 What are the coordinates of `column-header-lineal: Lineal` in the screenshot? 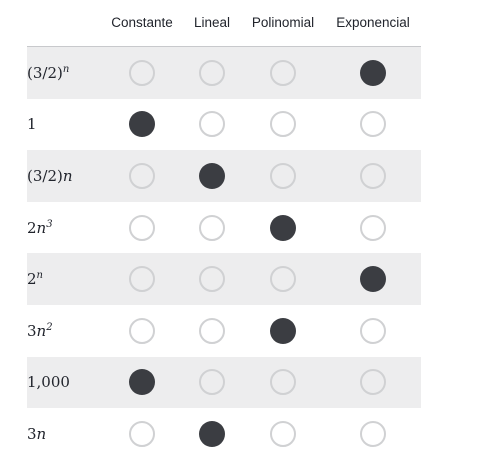 It's located at (212, 22).